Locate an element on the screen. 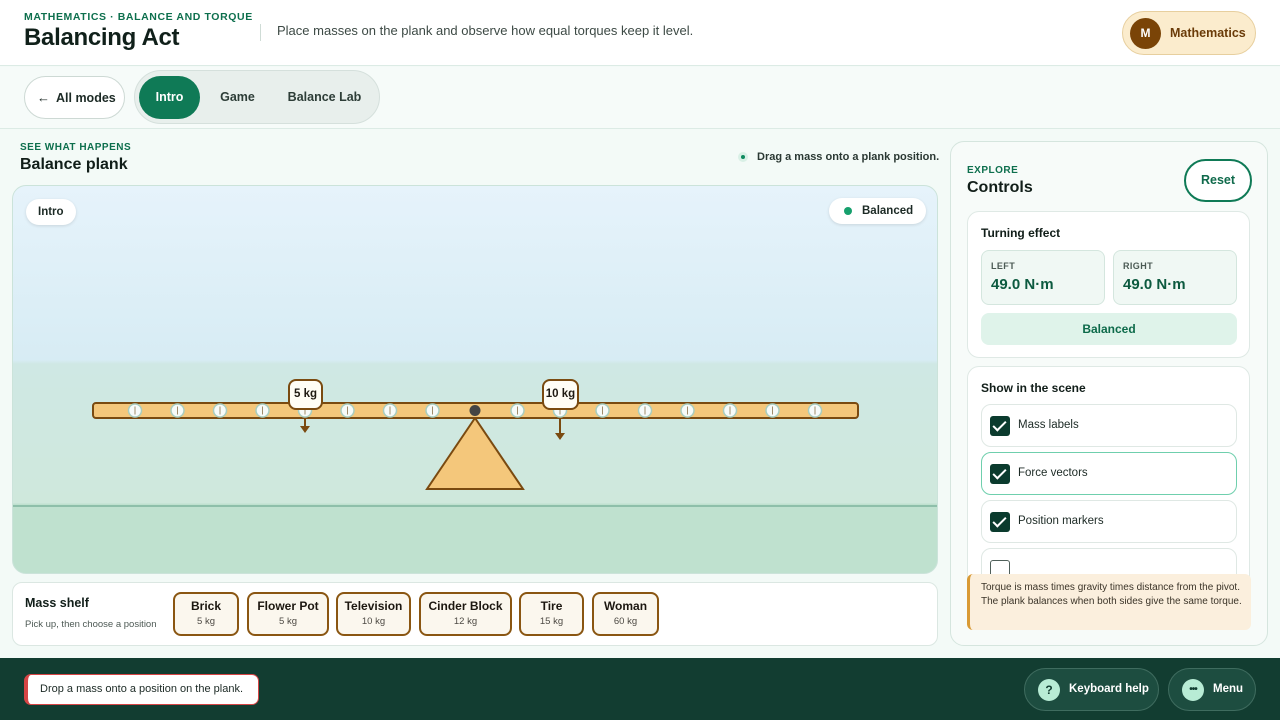 The image size is (1280, 720). subject-avatar: M is located at coordinates (1145, 33).